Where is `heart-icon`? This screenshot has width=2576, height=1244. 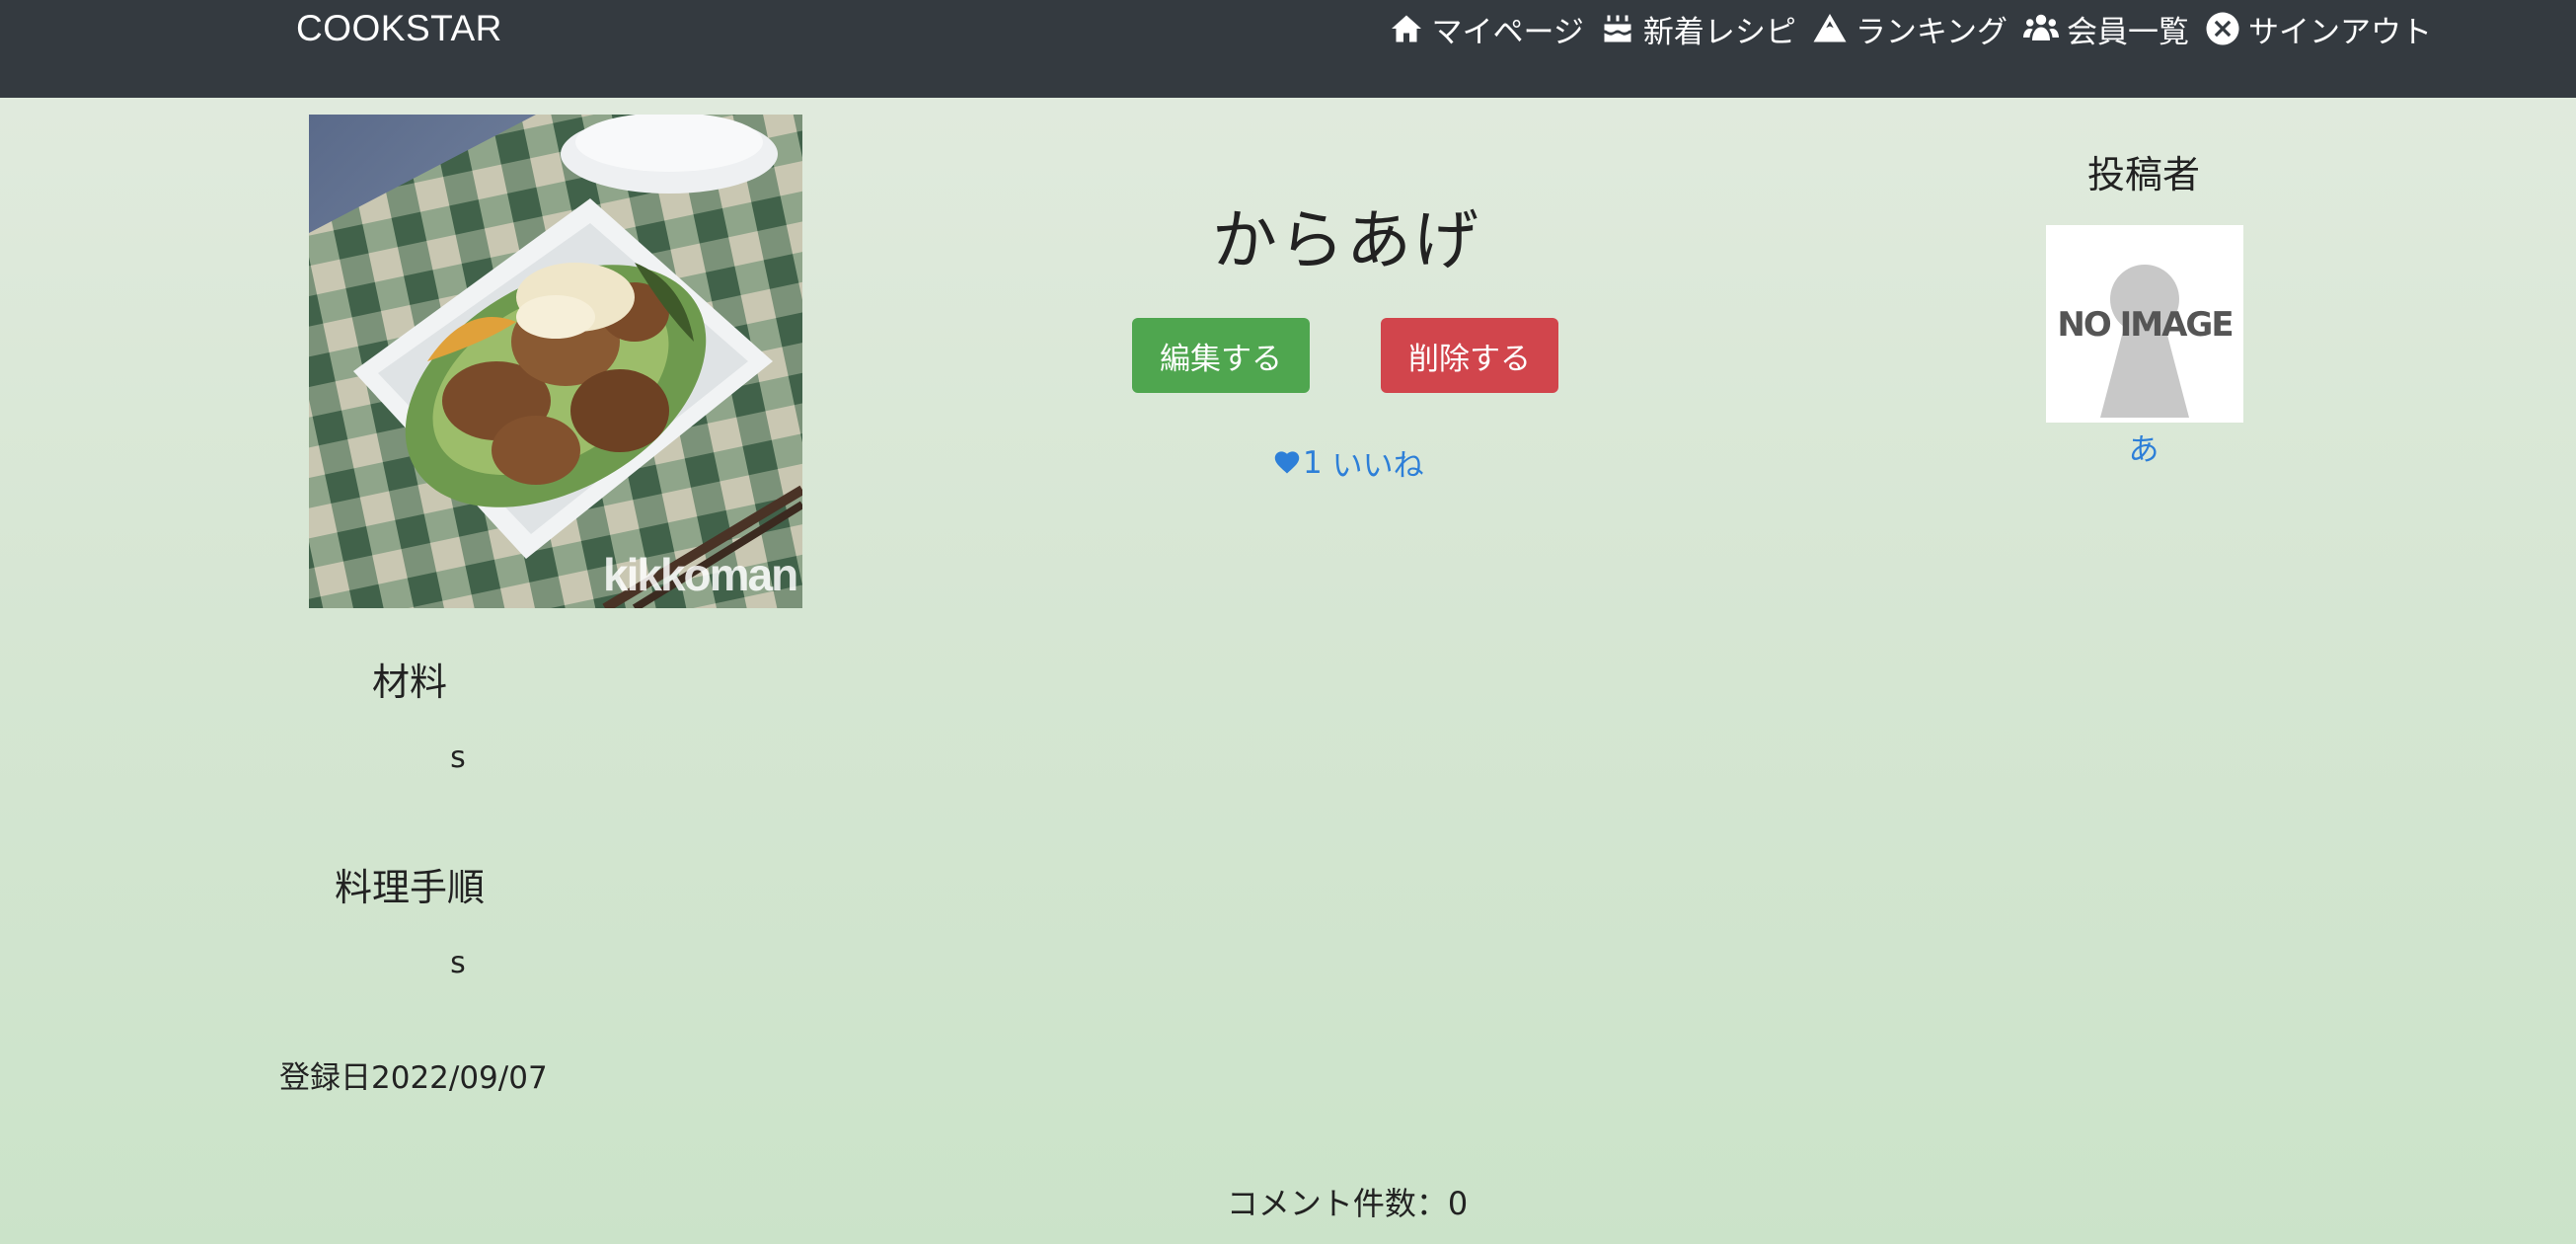
heart-icon is located at coordinates (1287, 462).